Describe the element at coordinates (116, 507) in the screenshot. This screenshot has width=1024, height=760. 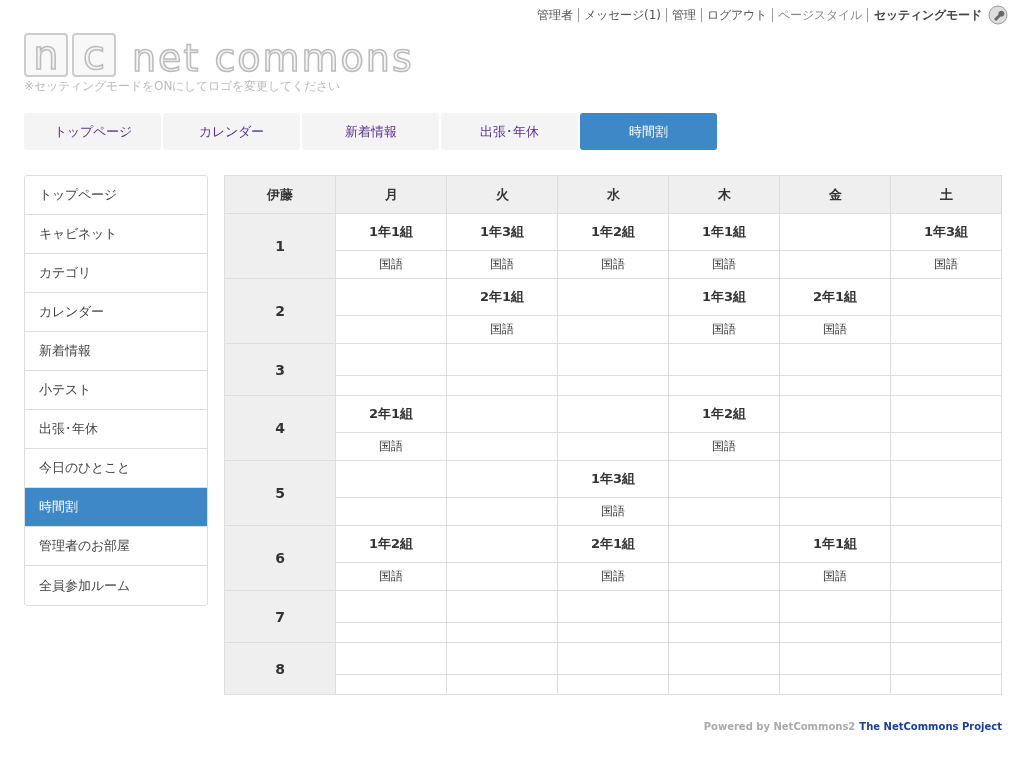
I see `sidebar-item: 時間割` at that location.